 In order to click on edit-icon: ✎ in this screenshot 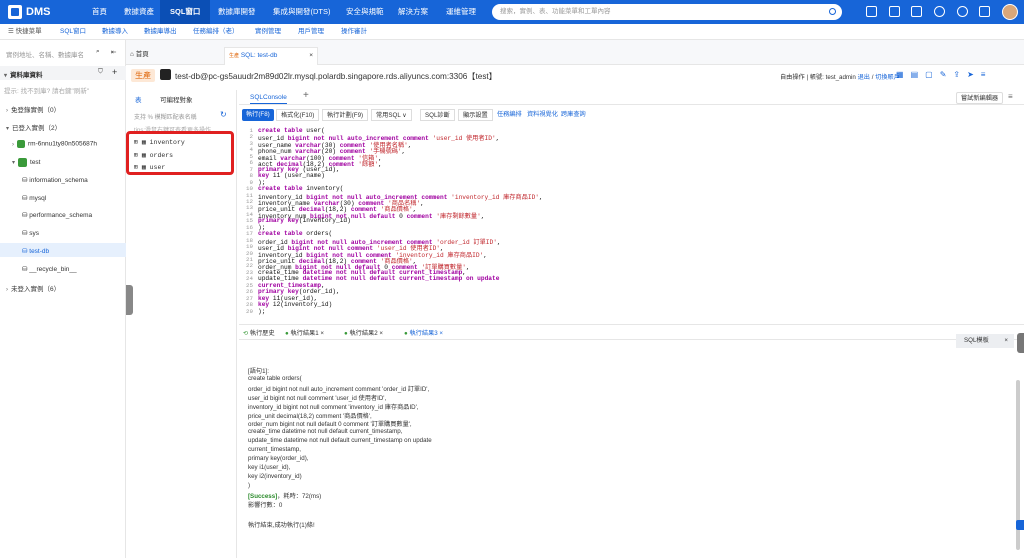, I will do `click(947, 74)`.